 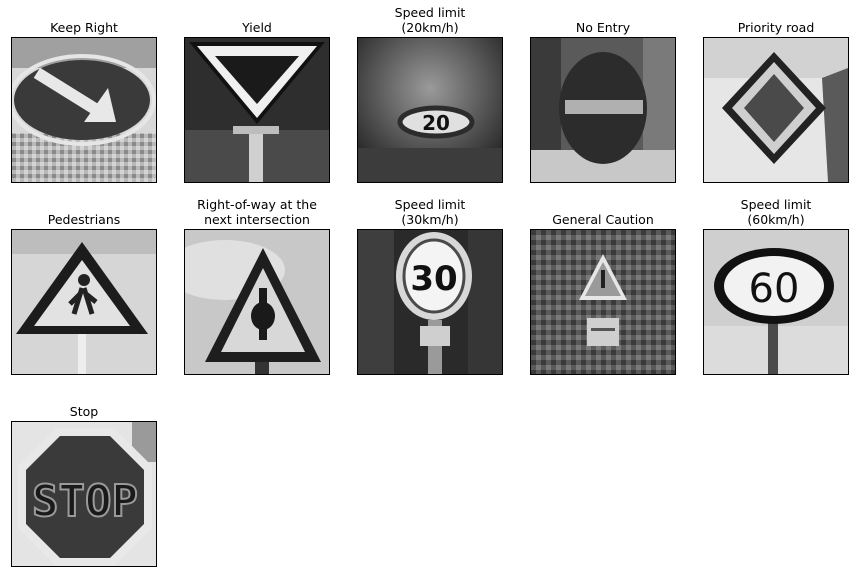 I want to click on right-of-way-sign-icon, so click(x=257, y=302).